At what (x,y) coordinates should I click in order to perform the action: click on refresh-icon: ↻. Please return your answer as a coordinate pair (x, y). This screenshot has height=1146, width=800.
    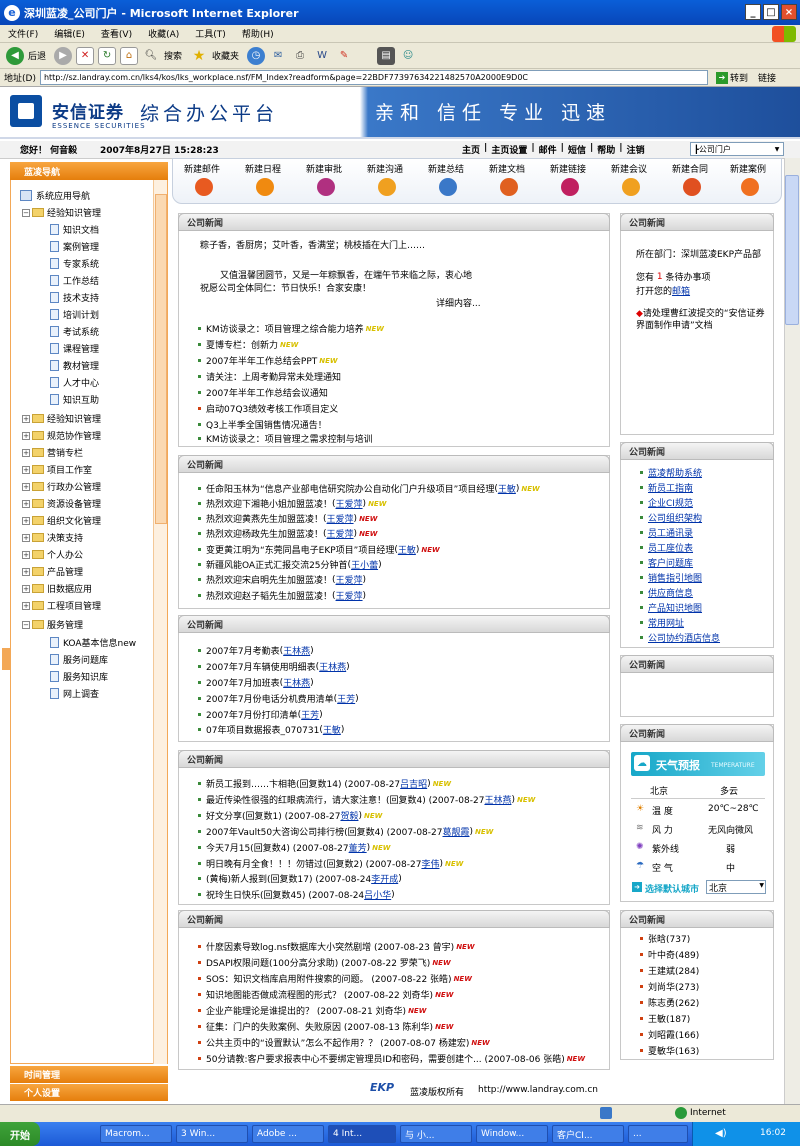
    Looking at the image, I should click on (107, 55).